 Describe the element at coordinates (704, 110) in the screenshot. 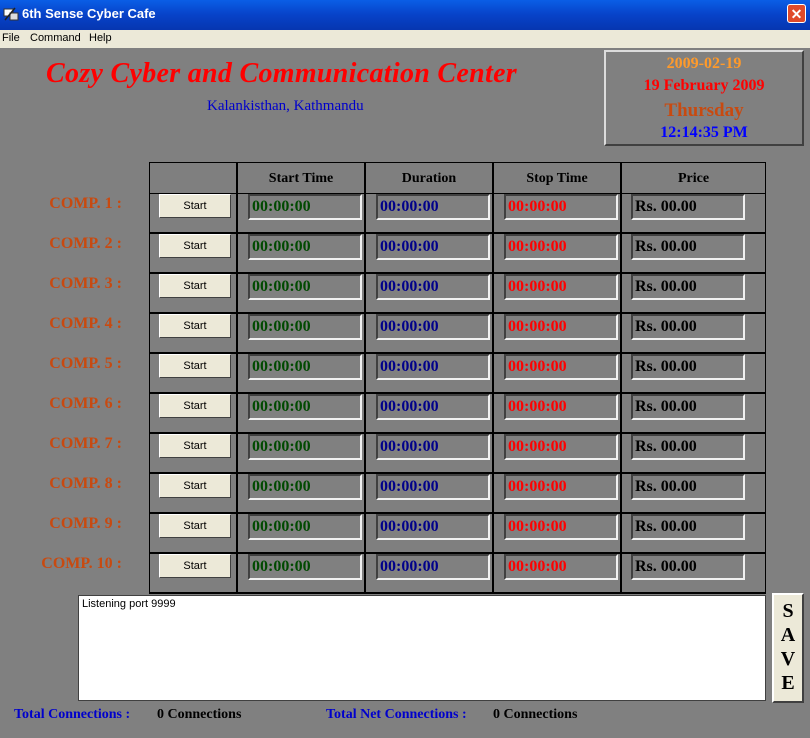

I see `weekday: Thursday` at that location.